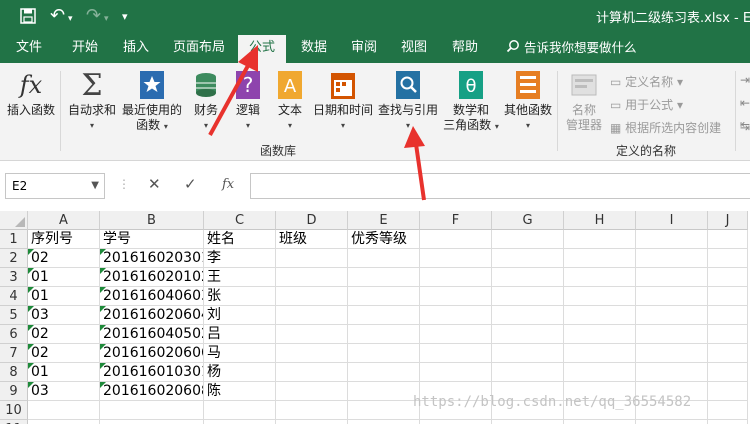 The image size is (750, 424). What do you see at coordinates (500, 186) in the screenshot?
I see `formula-input` at bounding box center [500, 186].